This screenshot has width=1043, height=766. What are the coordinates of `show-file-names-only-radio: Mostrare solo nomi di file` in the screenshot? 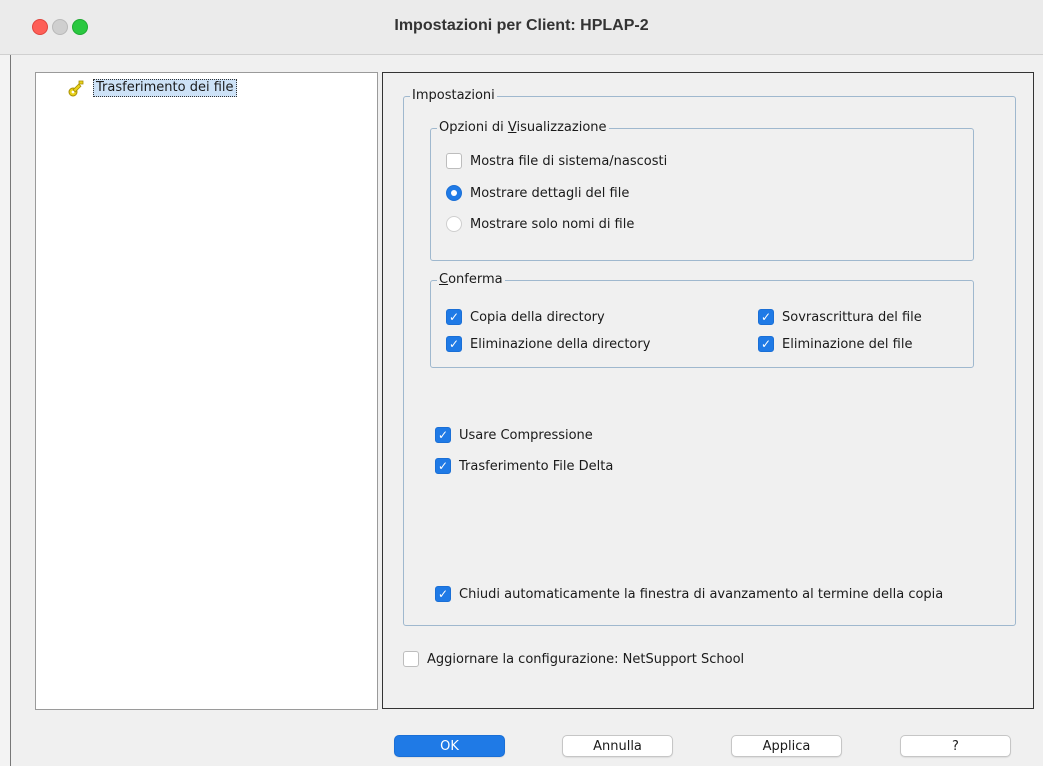 It's located at (540, 224).